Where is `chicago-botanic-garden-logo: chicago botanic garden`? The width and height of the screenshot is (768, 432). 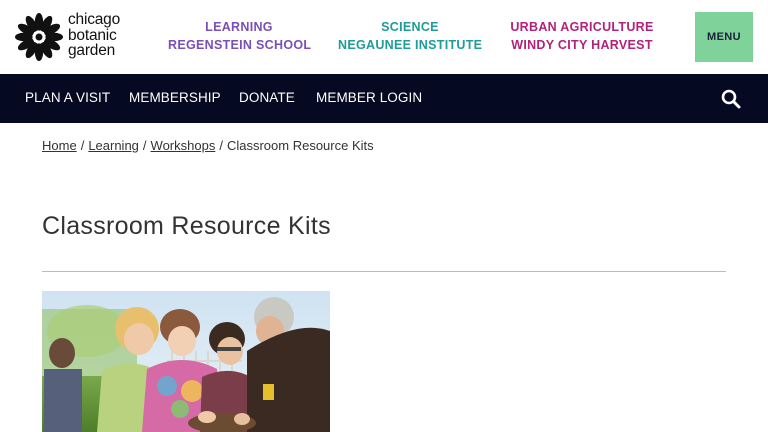
chicago-botanic-garden-logo: chicago botanic garden is located at coordinates (74, 37).